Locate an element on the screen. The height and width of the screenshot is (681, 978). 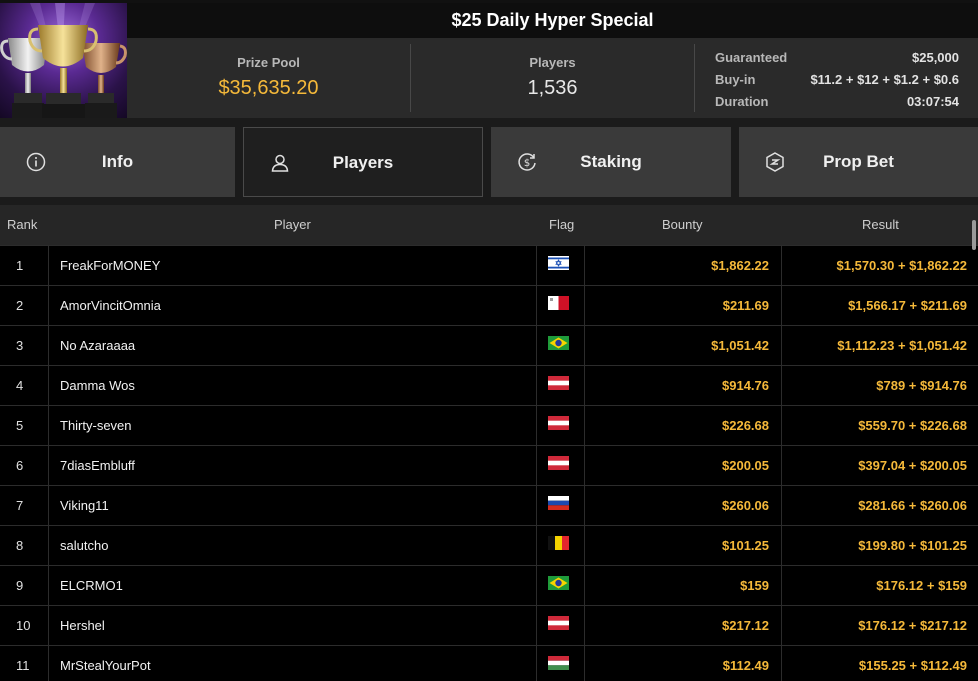
result-cell: $397.04 + $200.05 is located at coordinates (912, 465).